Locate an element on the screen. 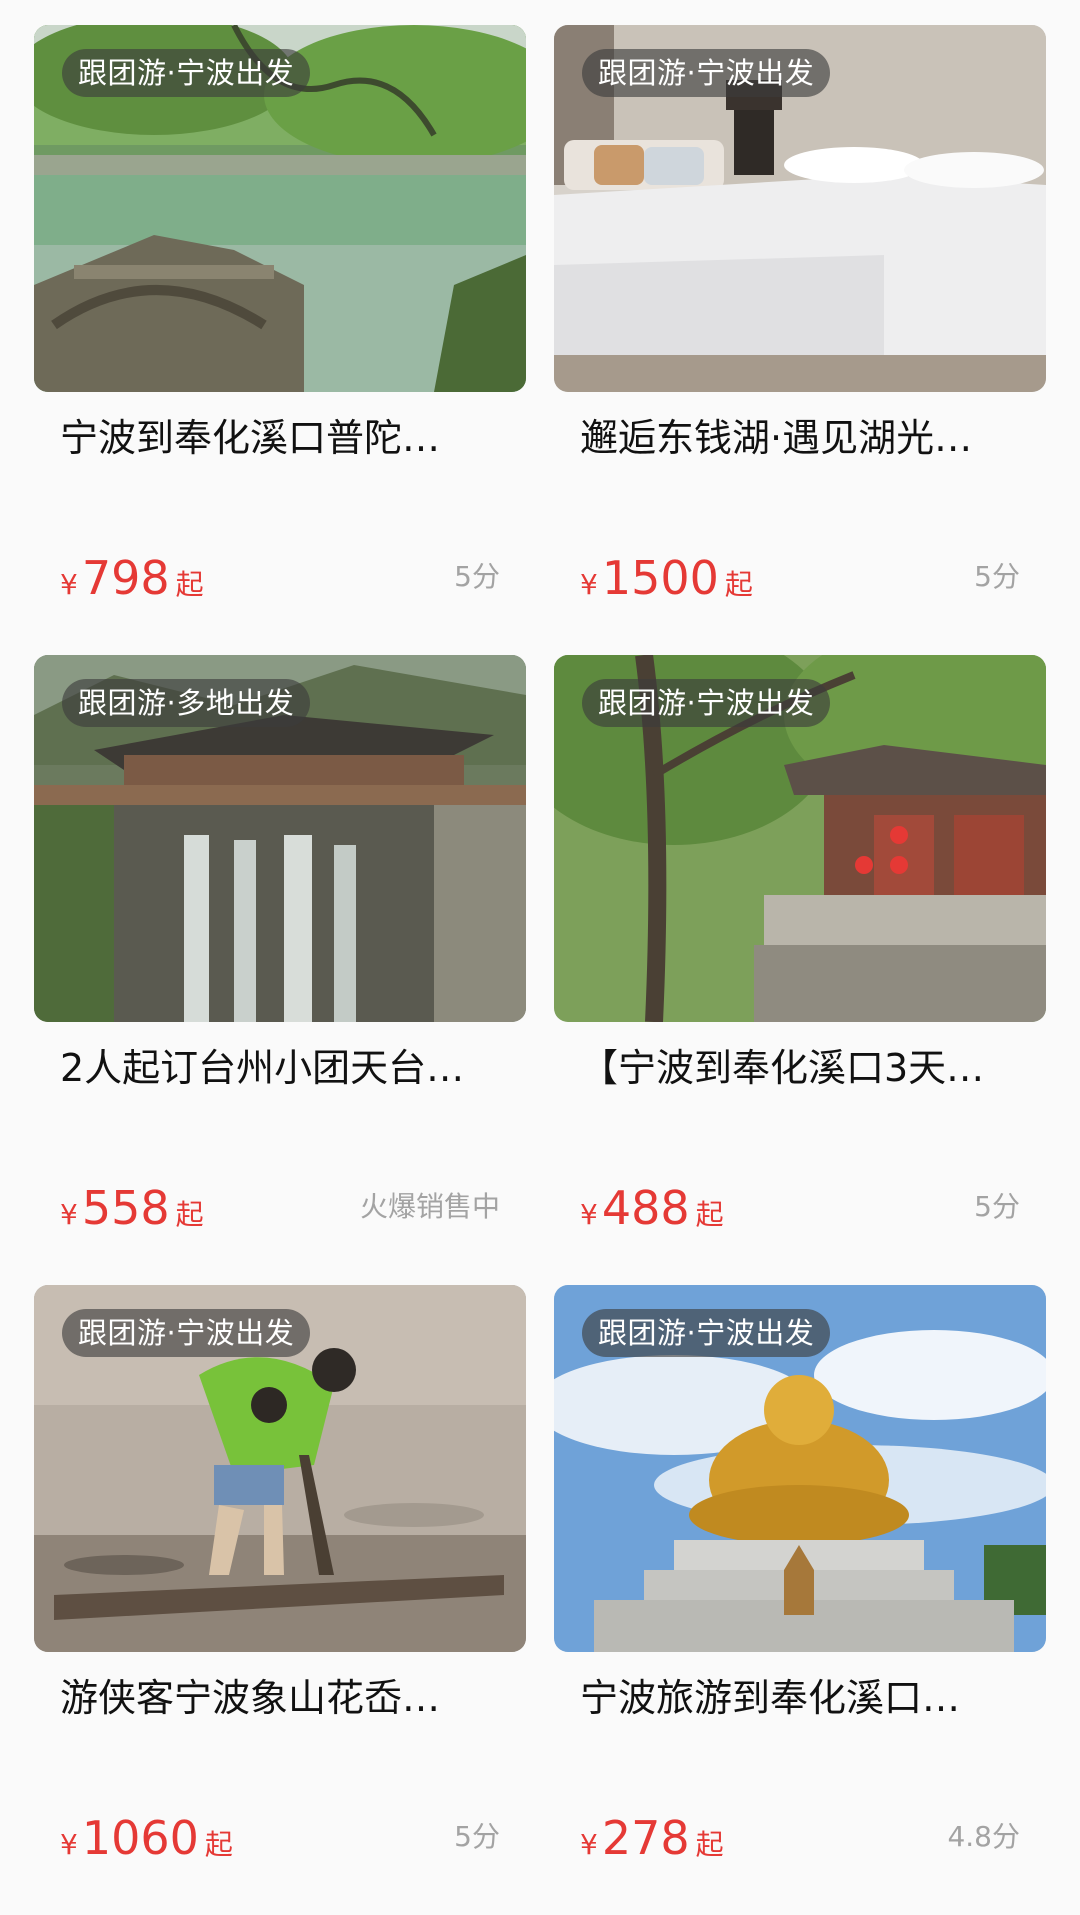 The width and height of the screenshot is (1080, 1915). price-row: ¥1500 起 5分 is located at coordinates (800, 575).